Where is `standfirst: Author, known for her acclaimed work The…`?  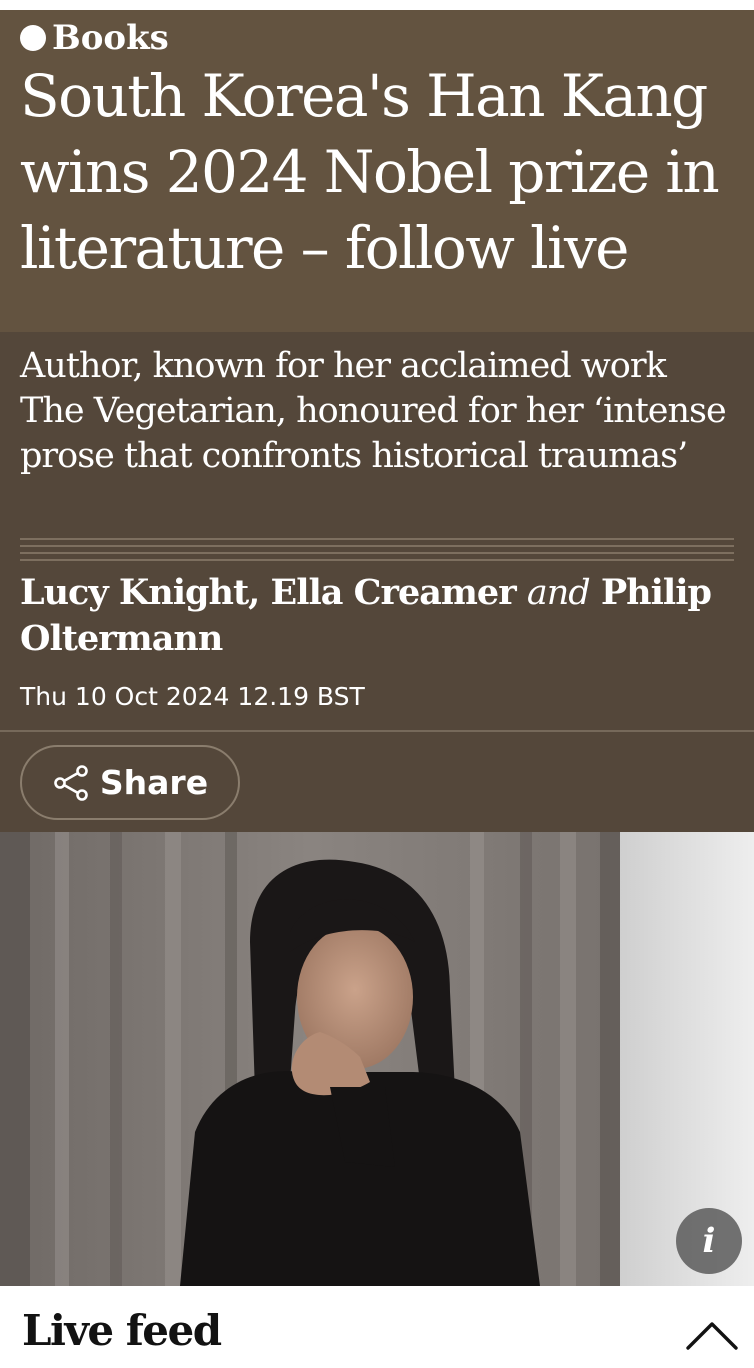 standfirst: Author, known for her acclaimed work The… is located at coordinates (373, 411).